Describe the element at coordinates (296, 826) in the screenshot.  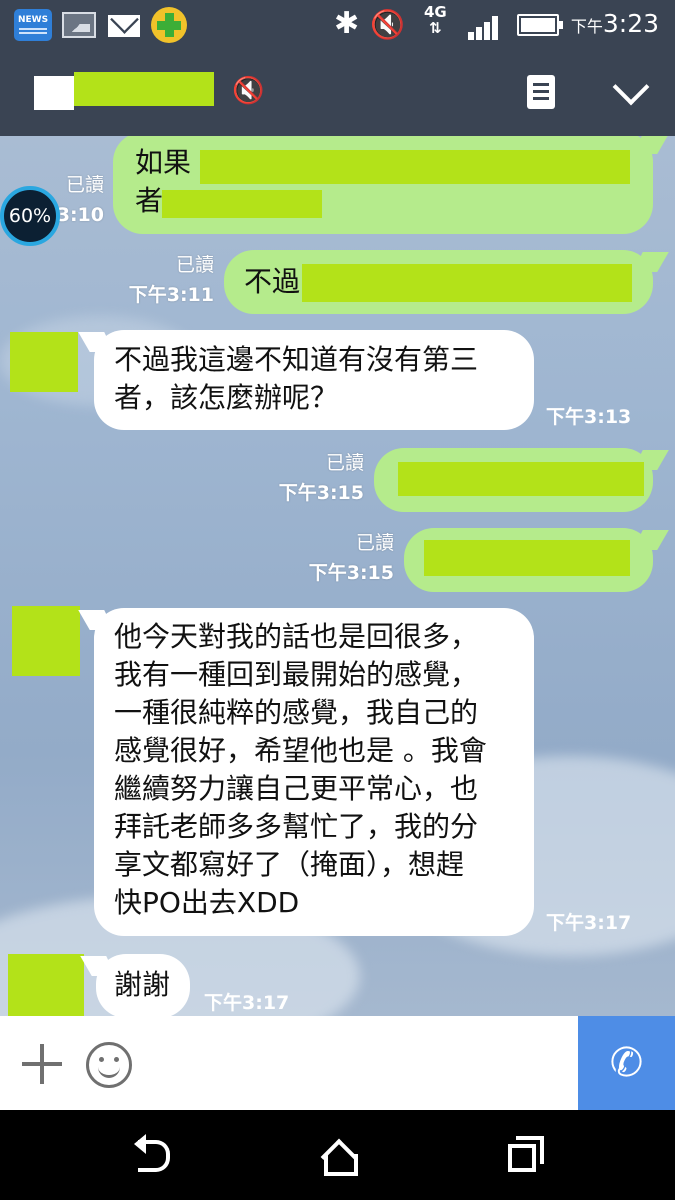
I see `message-text: 拜託老師多多幫忙了，我的分` at that location.